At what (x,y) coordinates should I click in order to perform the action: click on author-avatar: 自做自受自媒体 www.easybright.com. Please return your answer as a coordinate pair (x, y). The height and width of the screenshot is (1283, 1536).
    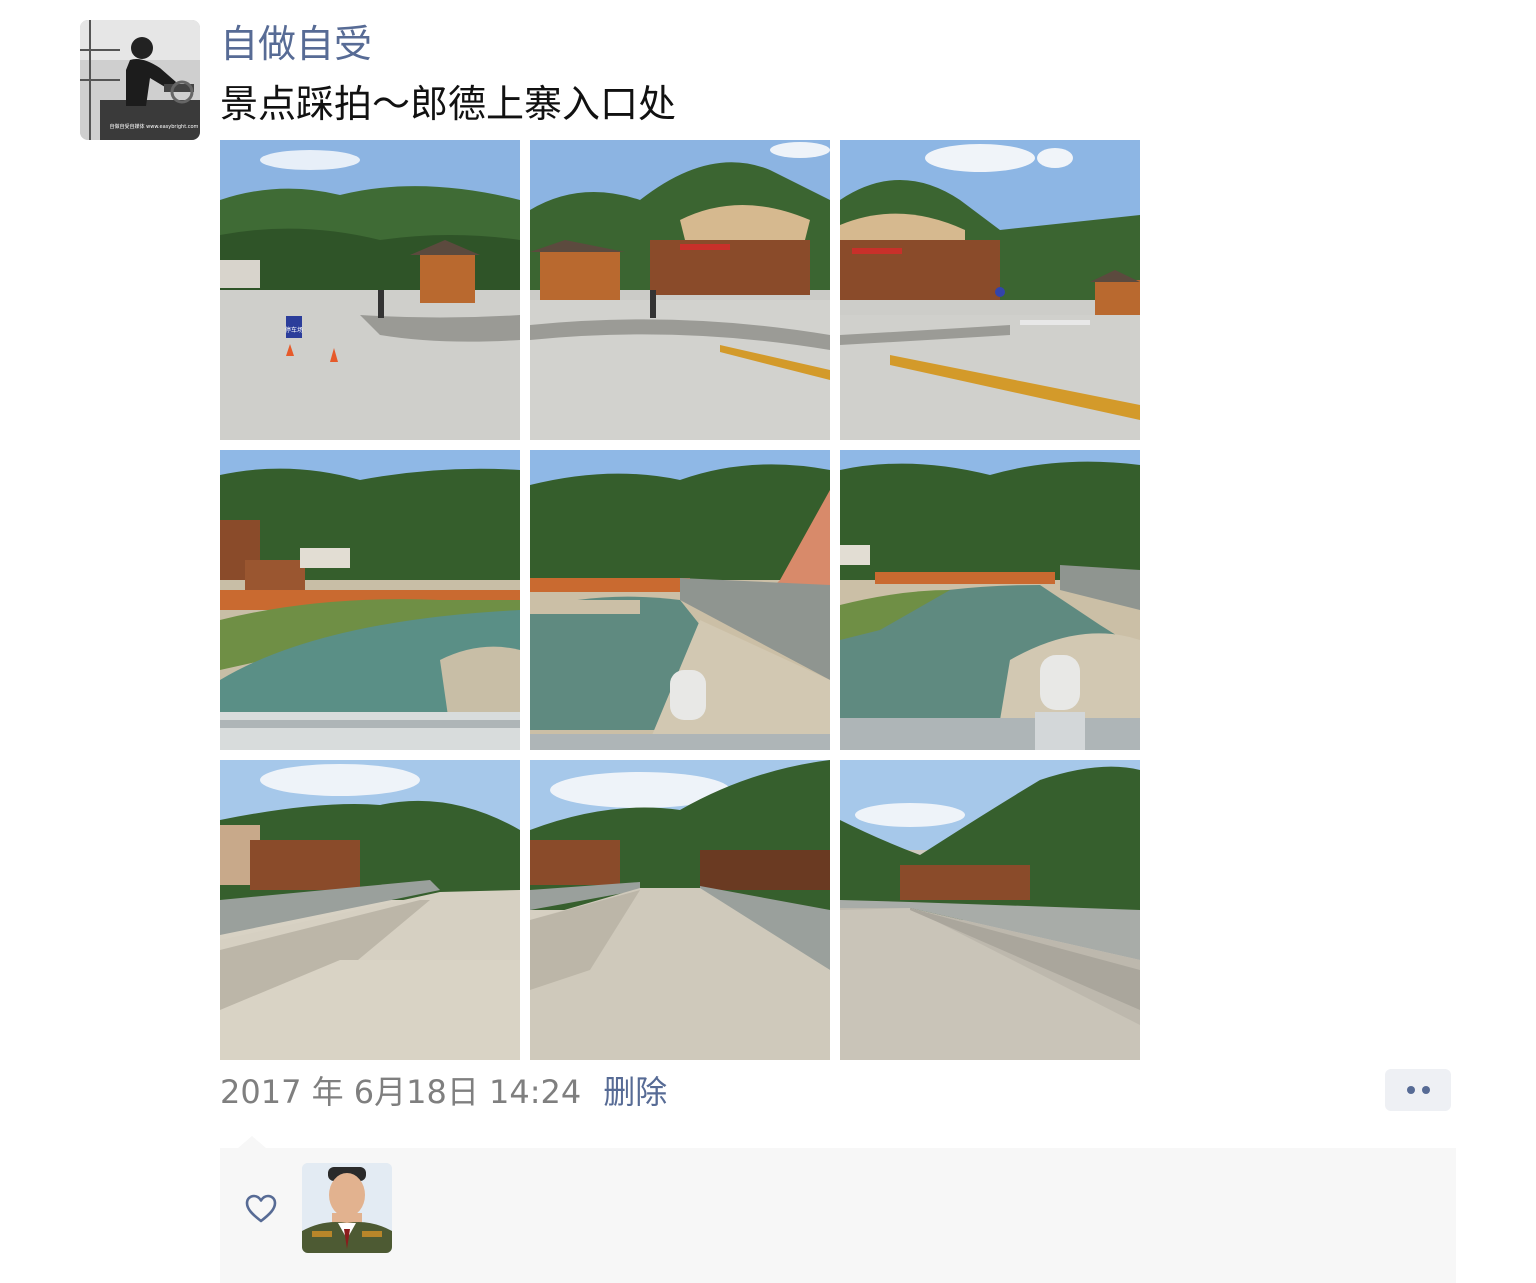
    Looking at the image, I should click on (140, 80).